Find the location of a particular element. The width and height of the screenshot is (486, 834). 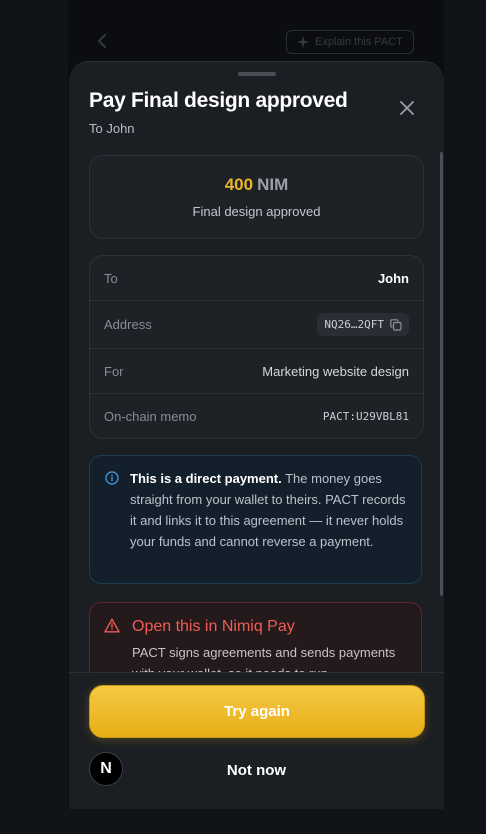

scrollbar-thumb is located at coordinates (441, 374).